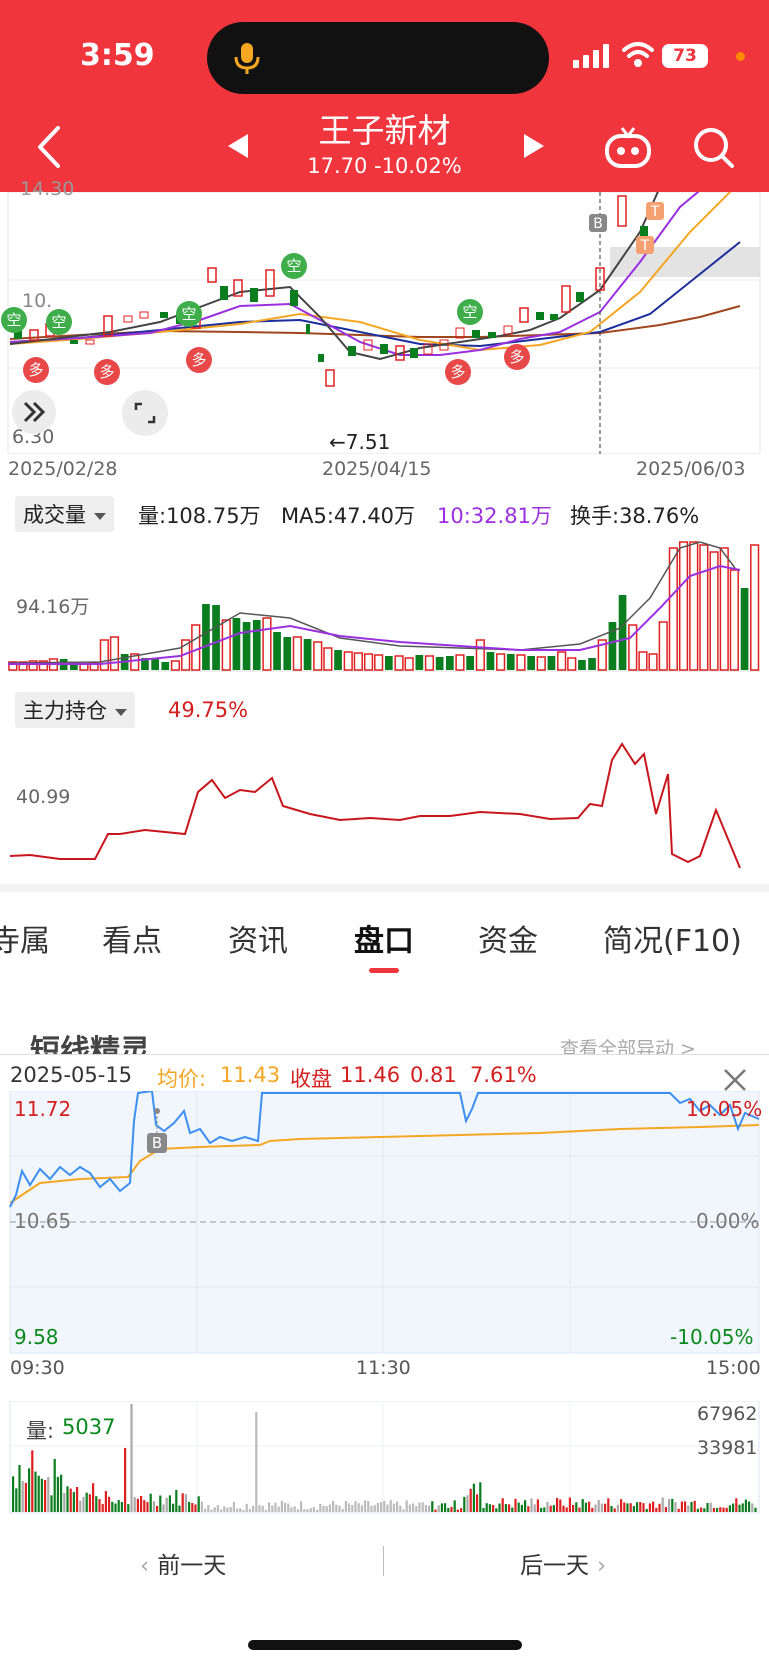 The width and height of the screenshot is (769, 1665). Describe the element at coordinates (635, 516) in the screenshot. I see `volume-turnover: 换手:38.76%` at that location.